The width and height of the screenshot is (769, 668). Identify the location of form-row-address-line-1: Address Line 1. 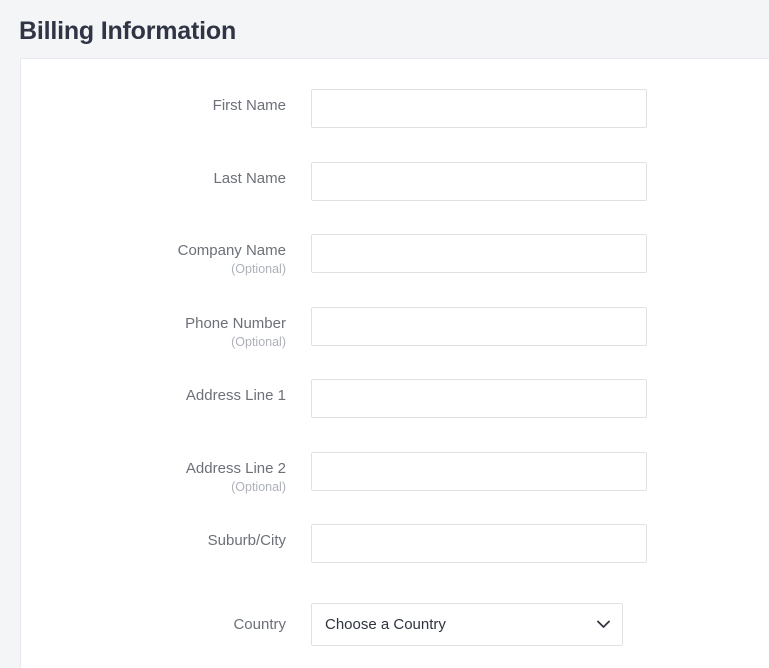
(395, 385).